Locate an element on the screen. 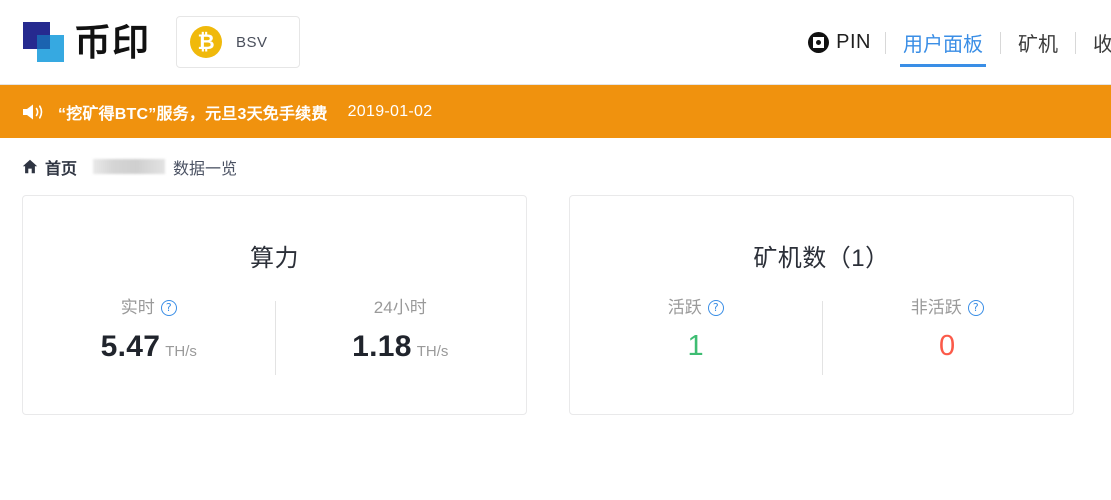  card-miner-count-body: 活跃 ? 1 非活跃 ? 0 is located at coordinates (822, 337).